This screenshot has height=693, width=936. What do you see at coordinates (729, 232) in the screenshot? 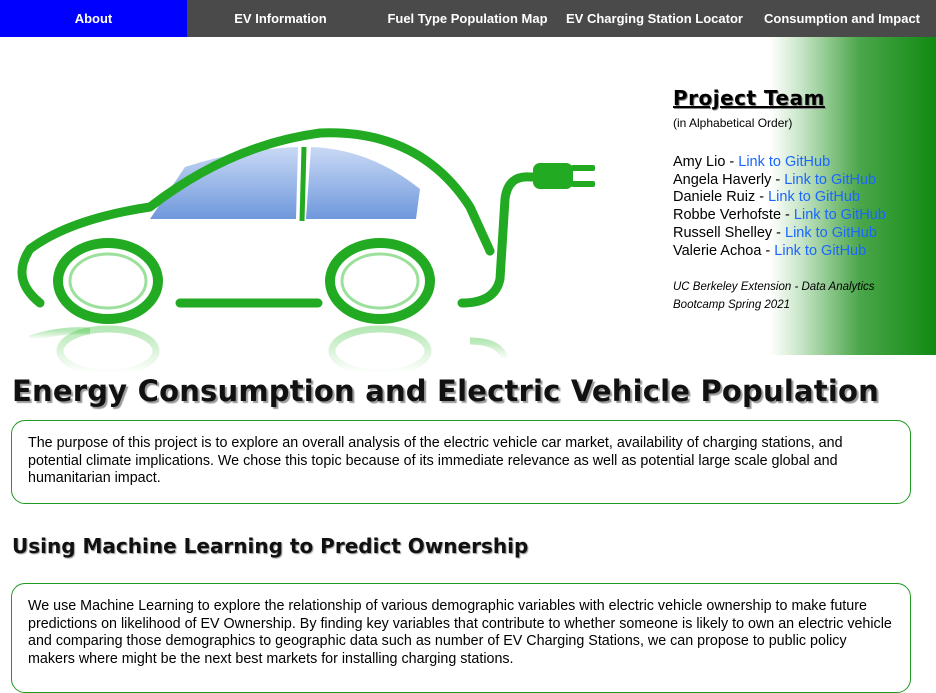
I see `member-name: Russell Shelley -` at bounding box center [729, 232].